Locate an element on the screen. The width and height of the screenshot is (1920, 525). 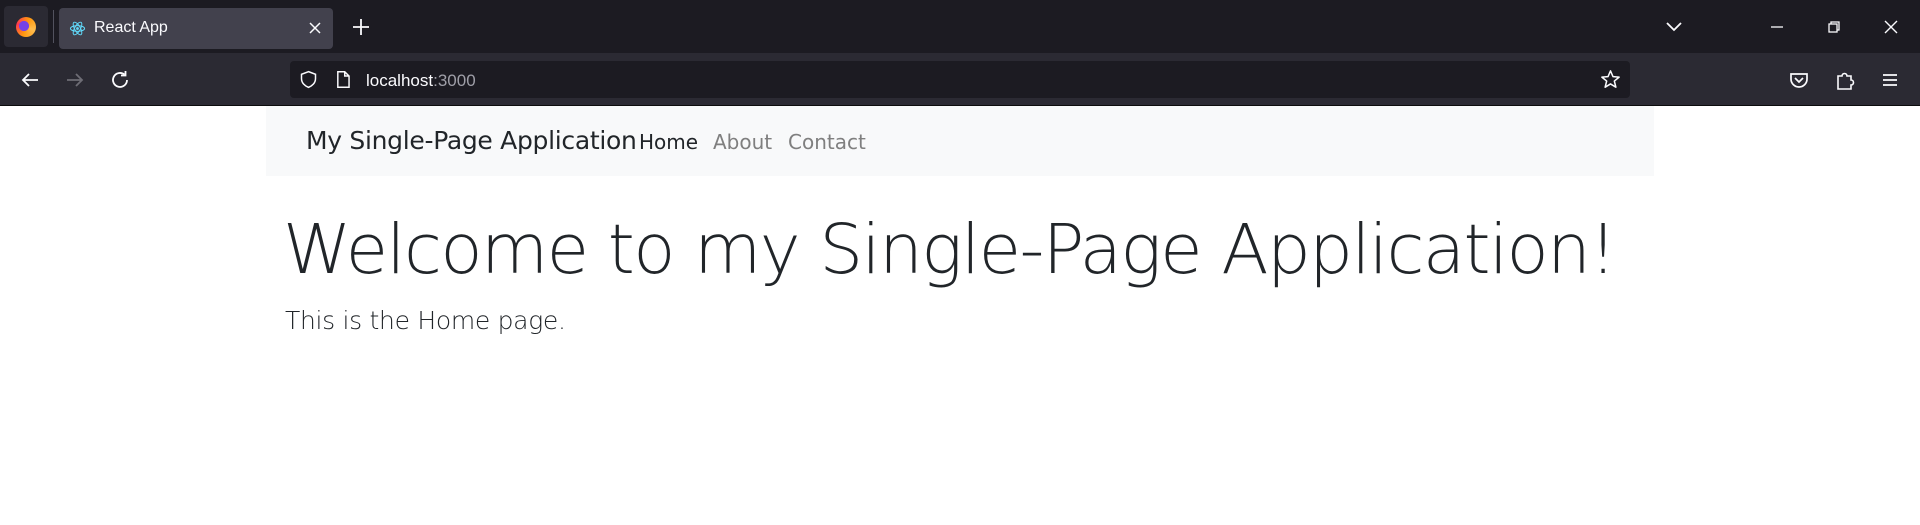
browser-tab-strip: React App is located at coordinates (960, 26).